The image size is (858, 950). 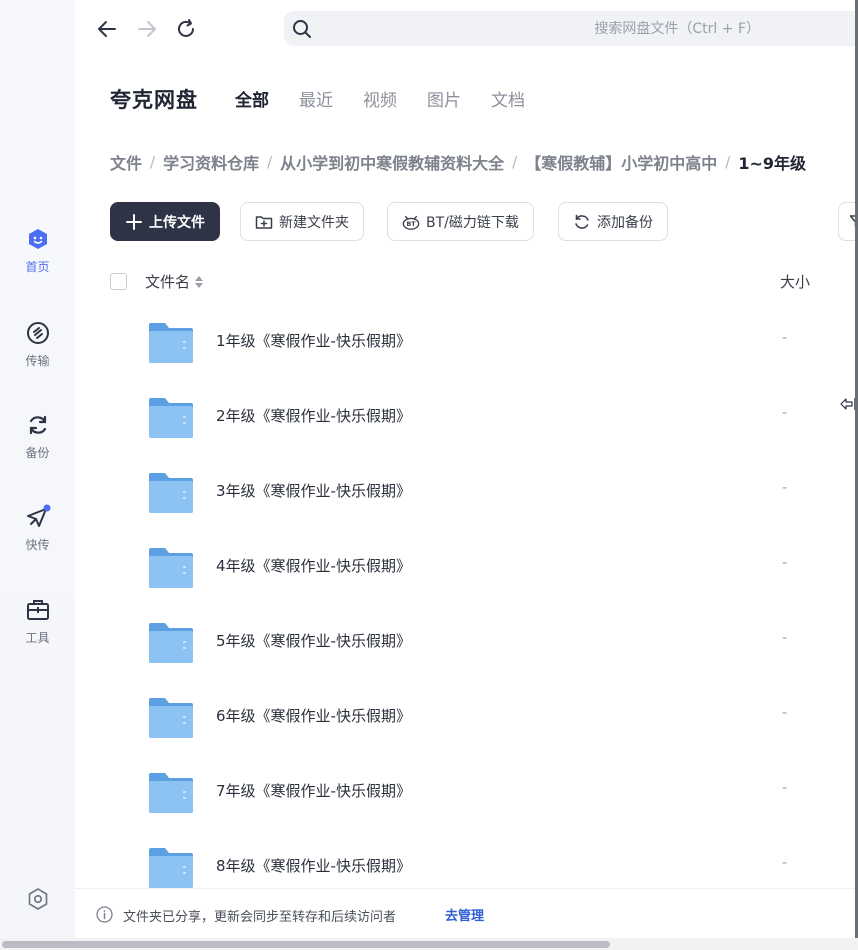 I want to click on left-sidebar: 首页 传输 备份 快传 工具, so click(x=37, y=469).